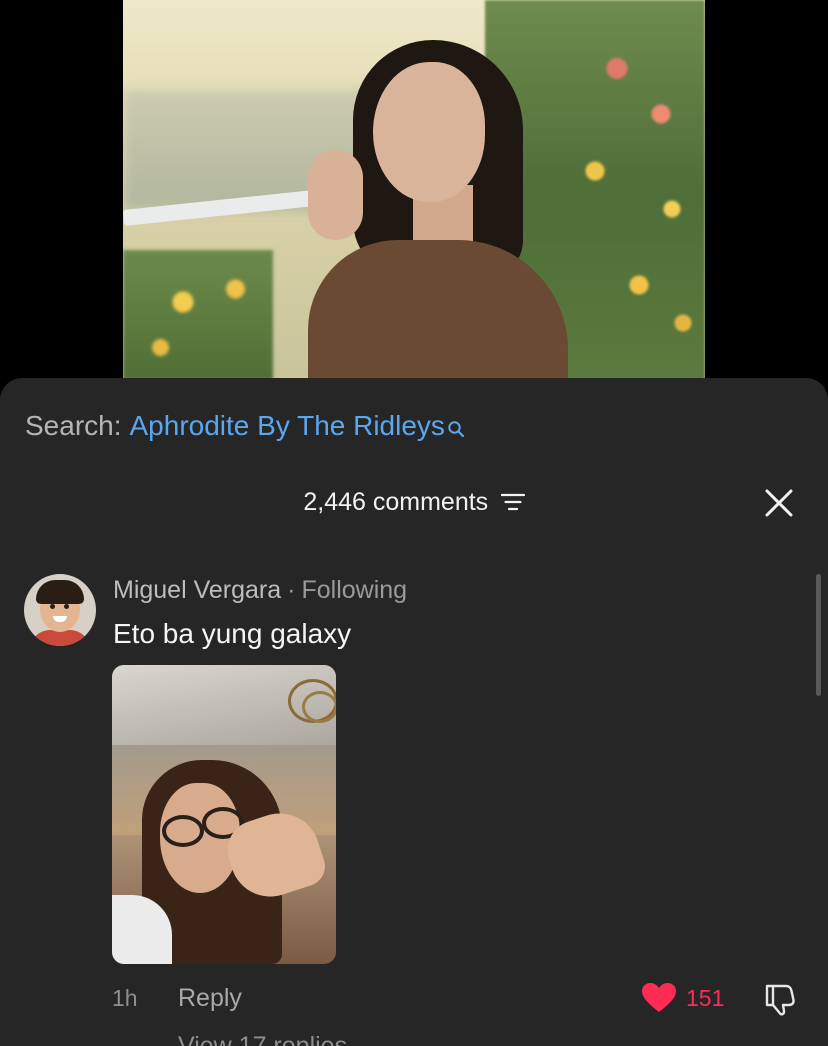  Describe the element at coordinates (60, 610) in the screenshot. I see `avatar` at that location.